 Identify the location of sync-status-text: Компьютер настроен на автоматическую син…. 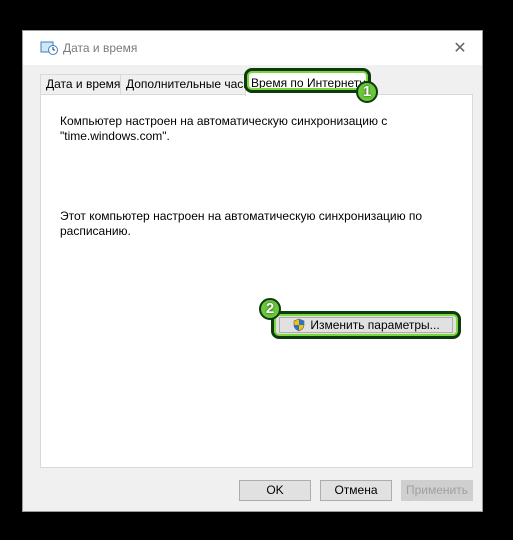
(224, 128).